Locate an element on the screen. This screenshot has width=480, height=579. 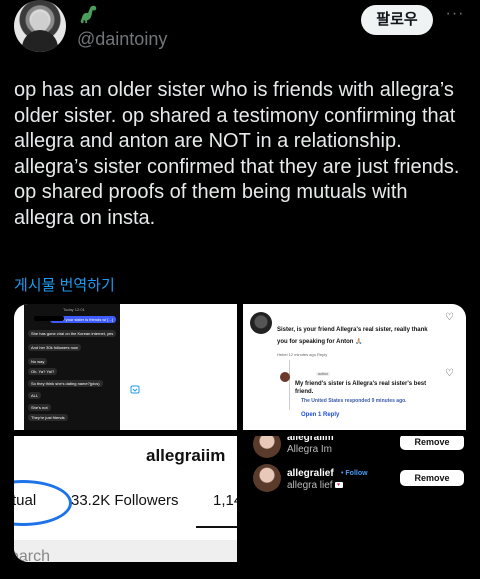
chat-message: Oh. Ya? Ya!? is located at coordinates (43, 371).